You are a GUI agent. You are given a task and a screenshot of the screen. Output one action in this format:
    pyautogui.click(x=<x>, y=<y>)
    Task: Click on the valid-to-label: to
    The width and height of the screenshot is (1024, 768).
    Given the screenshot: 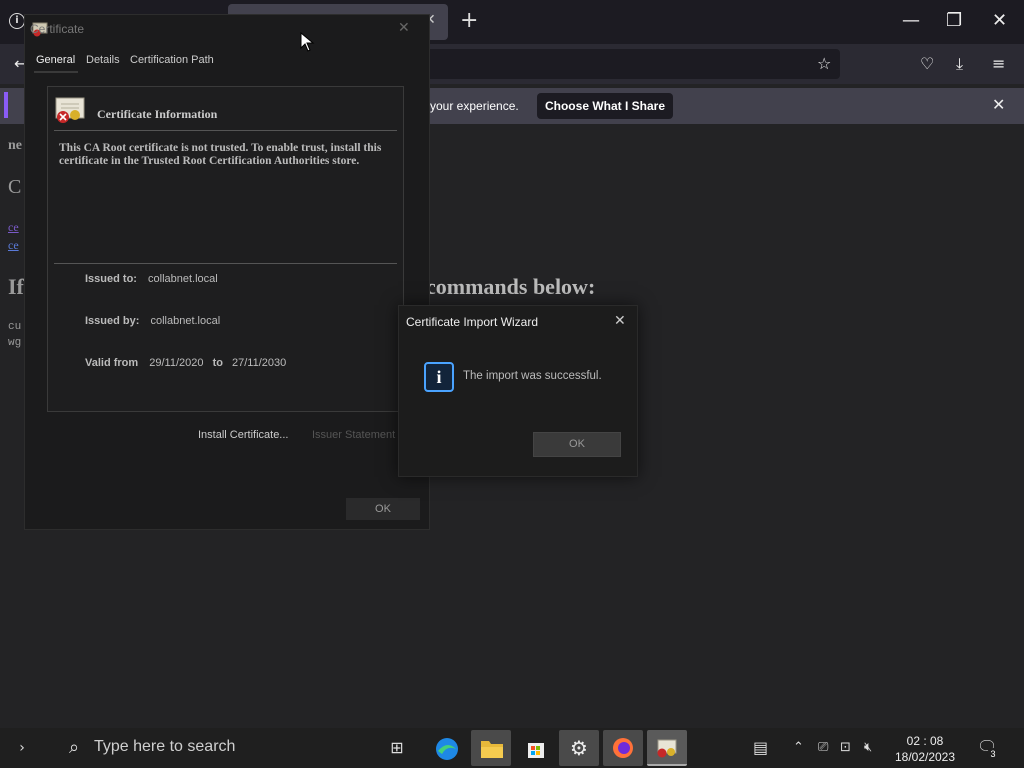 What is the action you would take?
    pyautogui.click(x=217, y=363)
    